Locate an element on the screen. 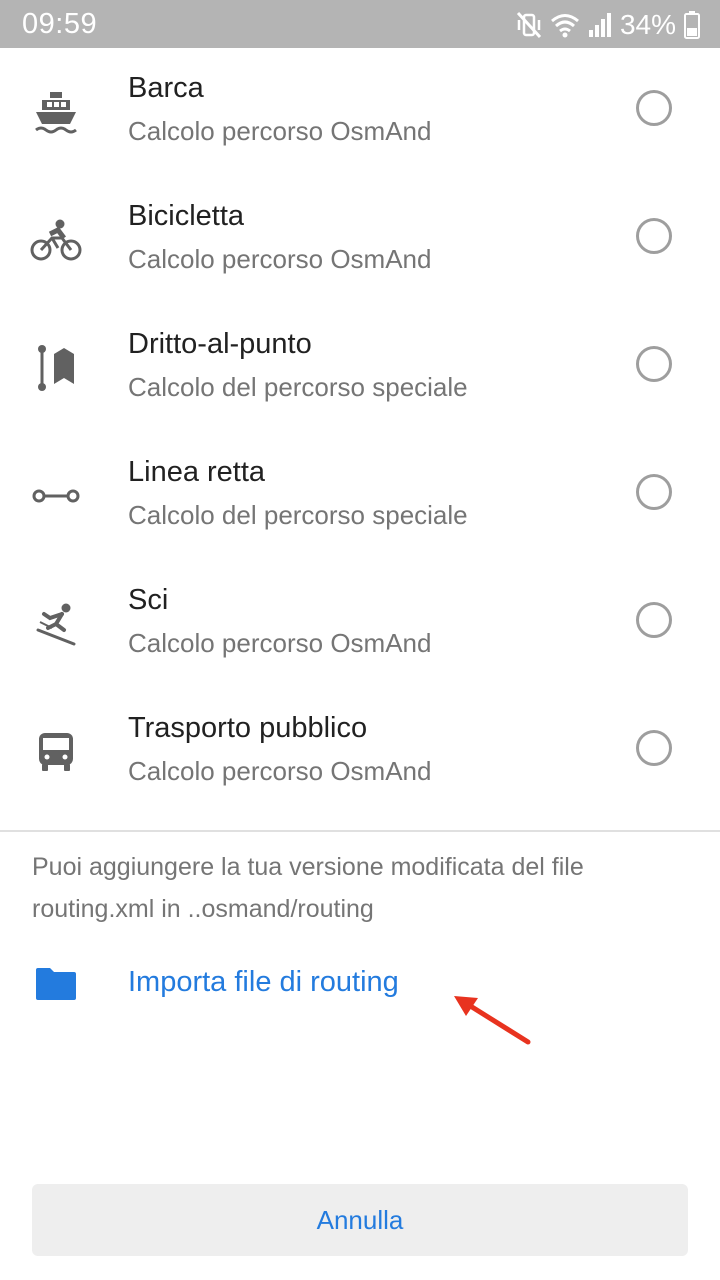 Image resolution: width=720 pixels, height=1280 pixels. option-title: Sci is located at coordinates (148, 600).